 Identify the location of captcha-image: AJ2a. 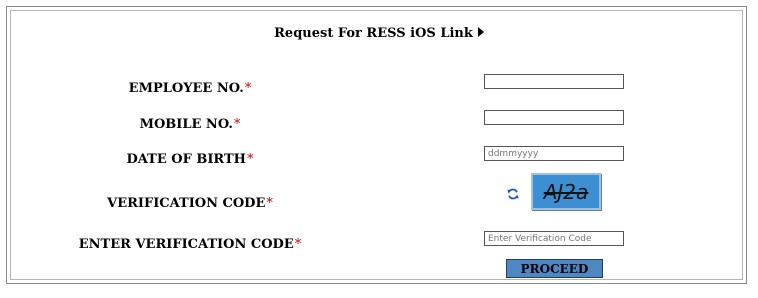
(566, 191).